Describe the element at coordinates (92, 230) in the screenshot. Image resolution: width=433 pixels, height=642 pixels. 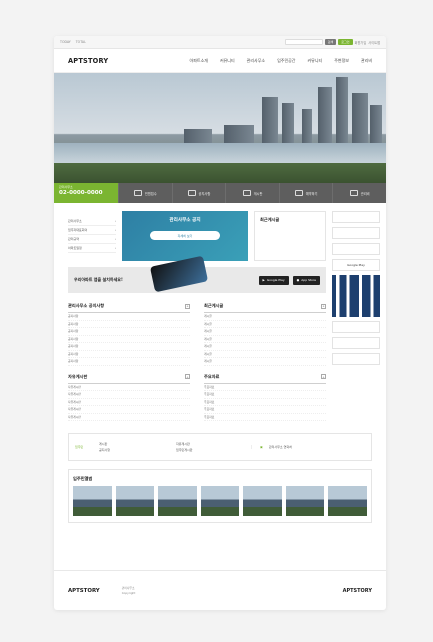
I see `side-menu-item: 입주자대표회의 ›` at that location.